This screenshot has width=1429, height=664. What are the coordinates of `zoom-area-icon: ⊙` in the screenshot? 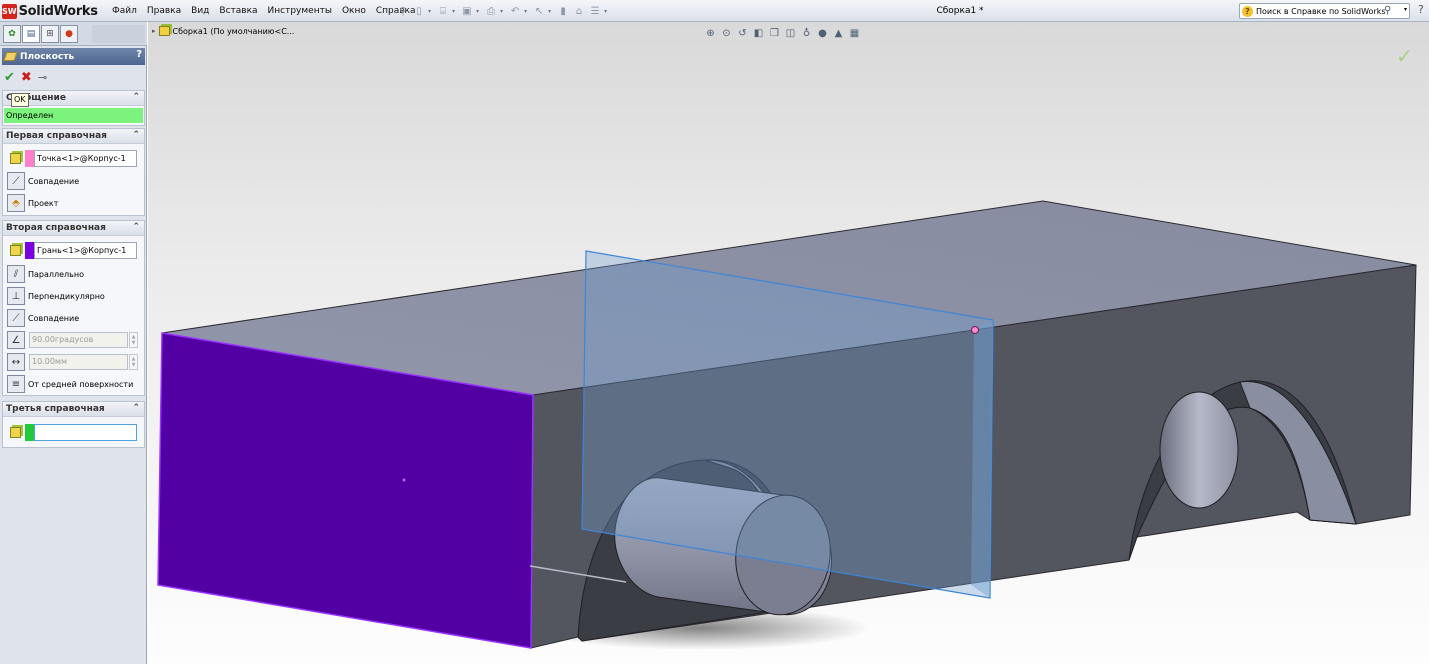 It's located at (726, 33).